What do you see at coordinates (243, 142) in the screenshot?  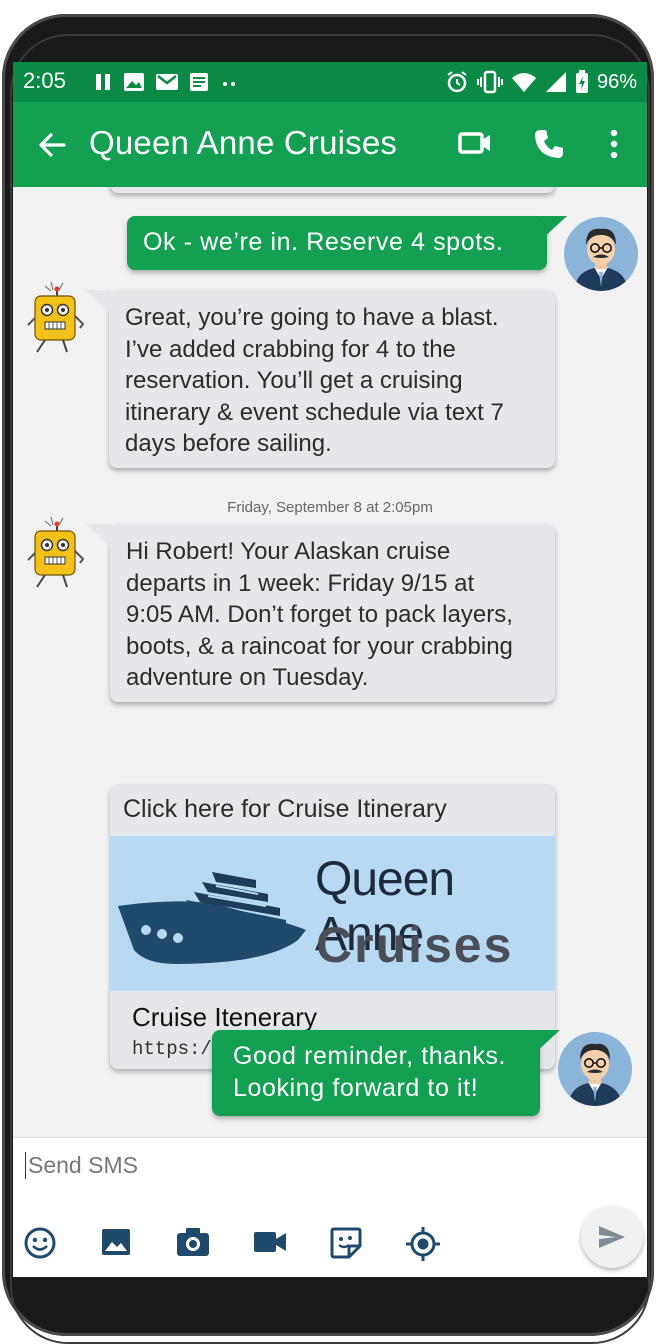 I see `conversation-title: Queen Anne Cruises` at bounding box center [243, 142].